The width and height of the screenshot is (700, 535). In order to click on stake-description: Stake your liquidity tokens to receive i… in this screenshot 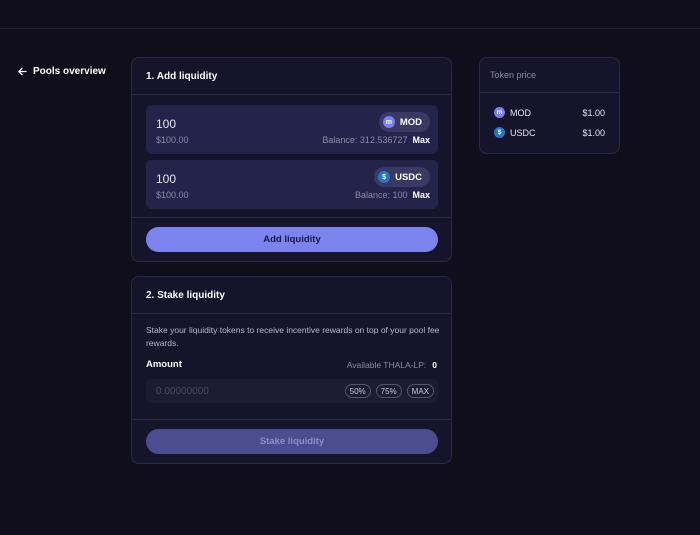, I will do `click(293, 336)`.